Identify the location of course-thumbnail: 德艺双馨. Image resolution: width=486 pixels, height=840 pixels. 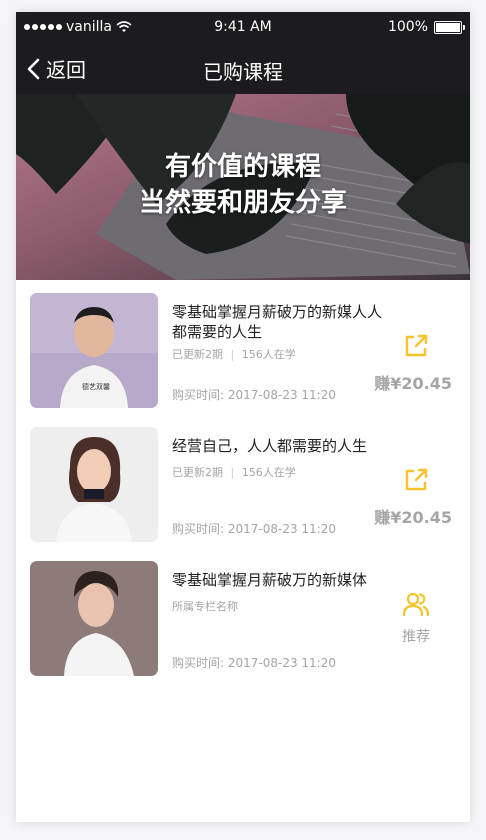
(94, 350).